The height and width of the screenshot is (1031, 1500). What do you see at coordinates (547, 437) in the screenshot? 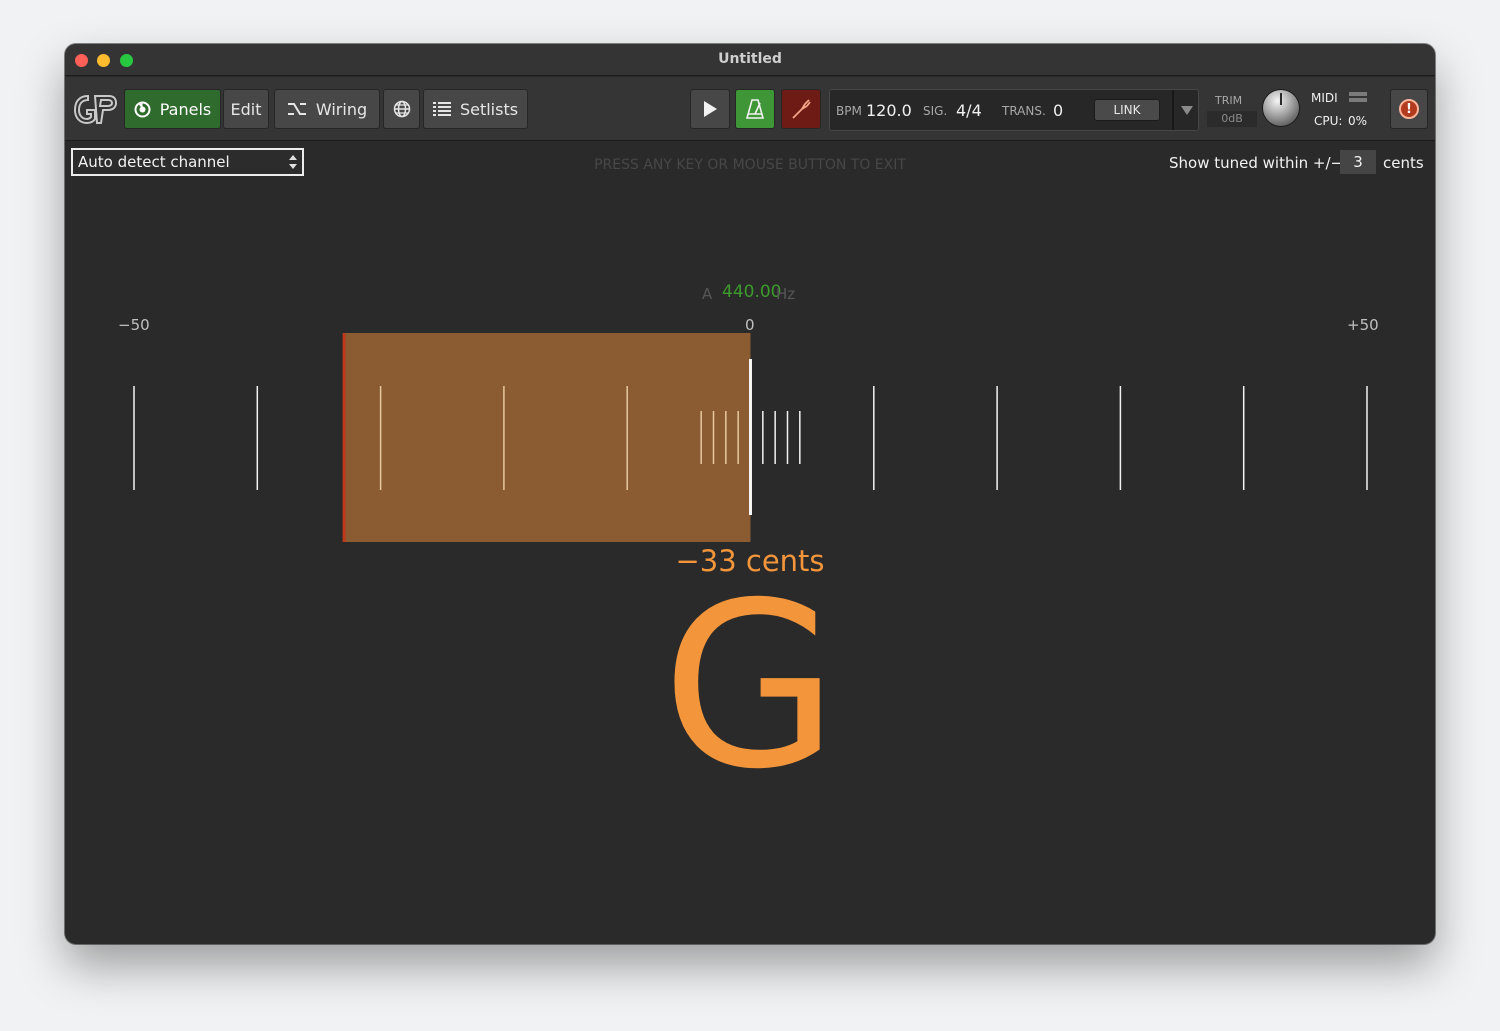
I see `deviation-bar` at bounding box center [547, 437].